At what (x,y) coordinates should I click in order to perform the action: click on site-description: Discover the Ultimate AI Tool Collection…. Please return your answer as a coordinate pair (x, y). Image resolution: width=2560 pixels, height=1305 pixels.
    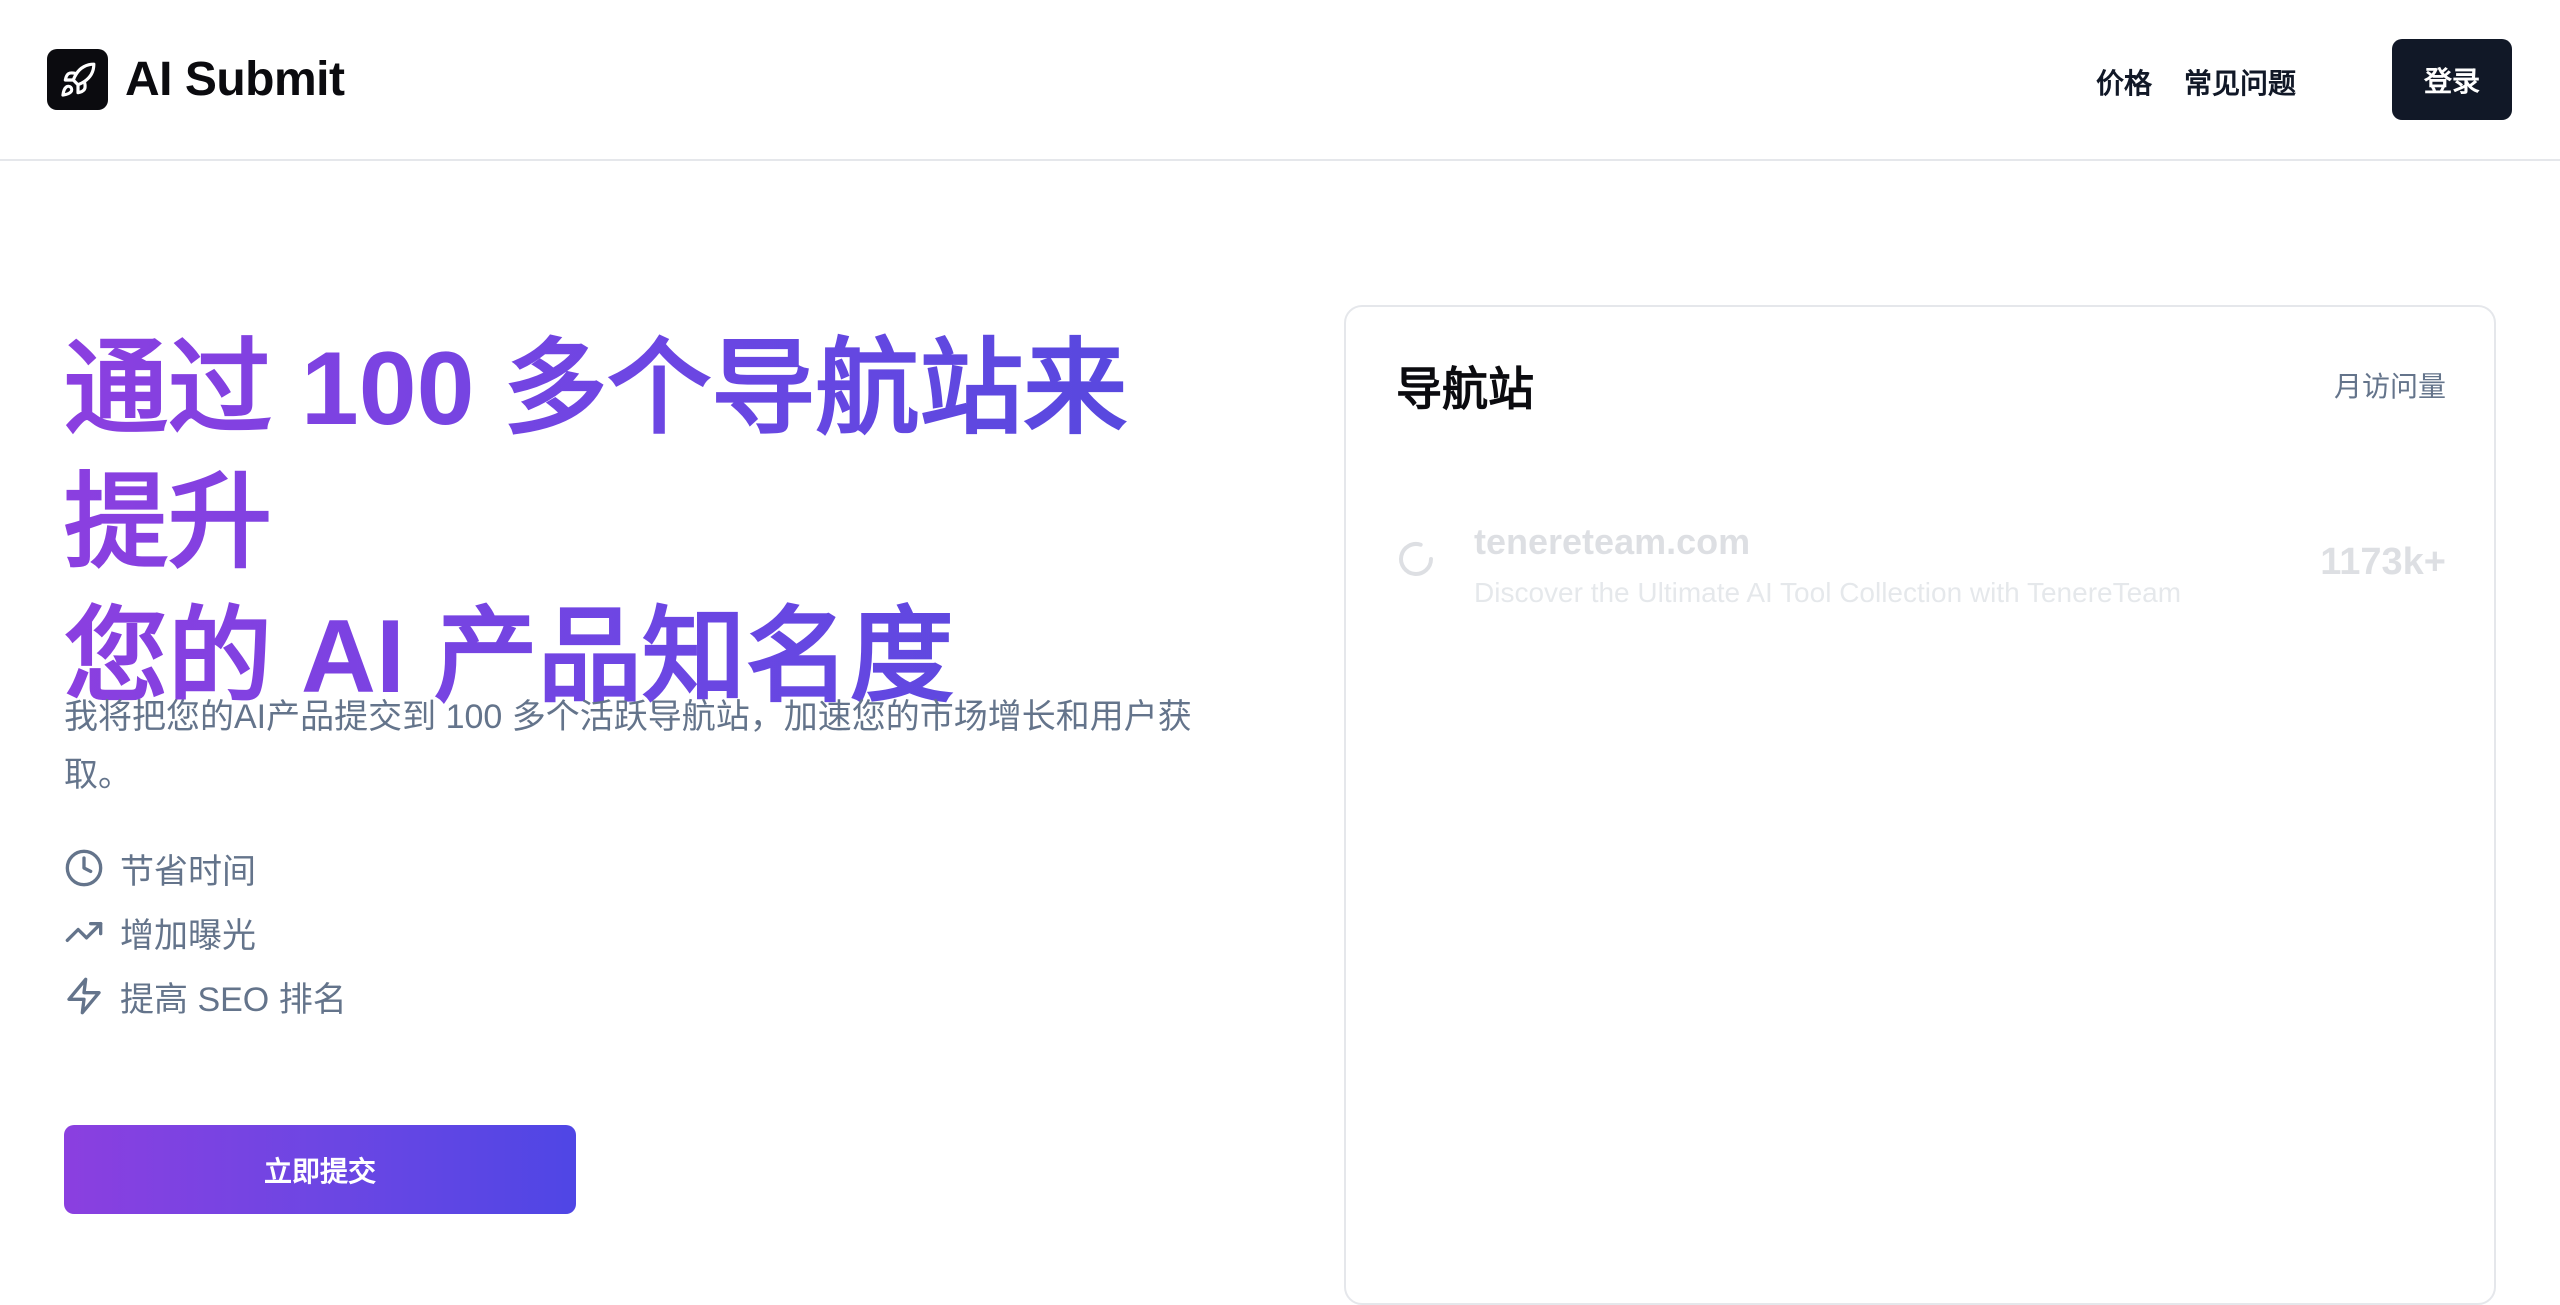
    Looking at the image, I should click on (1828, 592).